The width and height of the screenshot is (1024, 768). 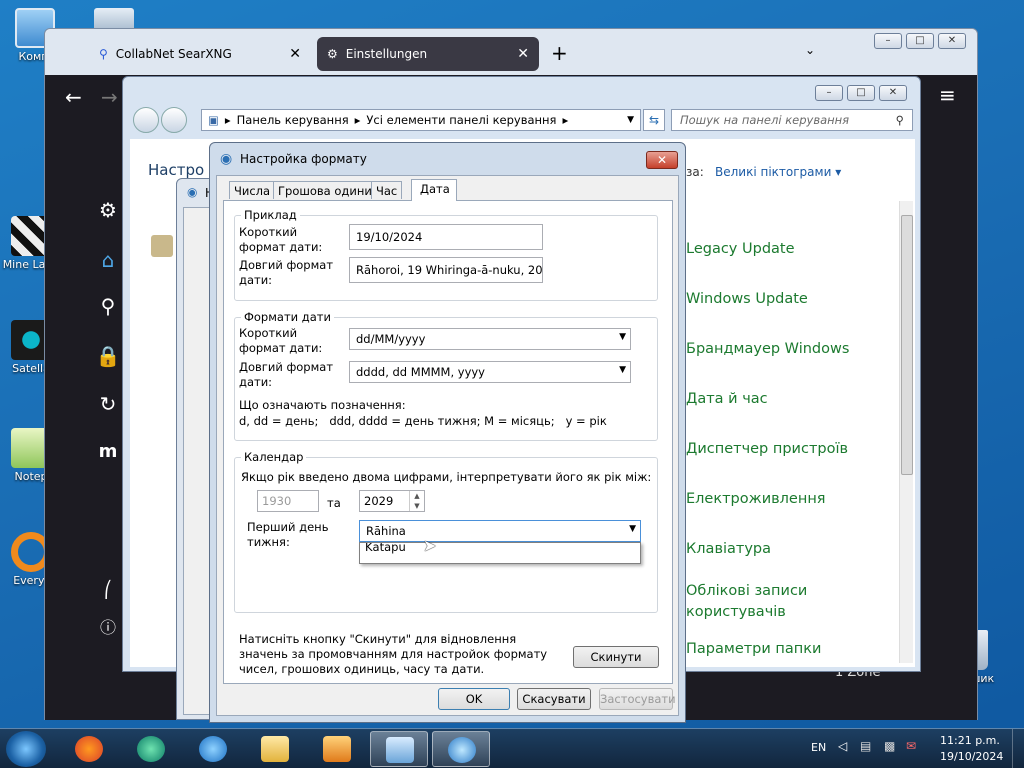 I want to click on long-format-value: dddd, dd MMMM, yyyy, so click(x=420, y=372).